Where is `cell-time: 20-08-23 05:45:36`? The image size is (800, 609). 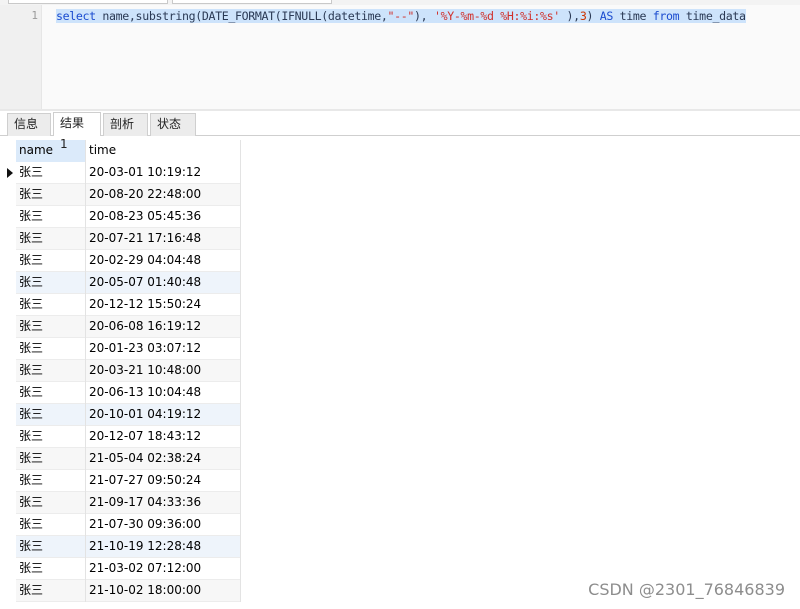
cell-time: 20-08-23 05:45:36 is located at coordinates (163, 217).